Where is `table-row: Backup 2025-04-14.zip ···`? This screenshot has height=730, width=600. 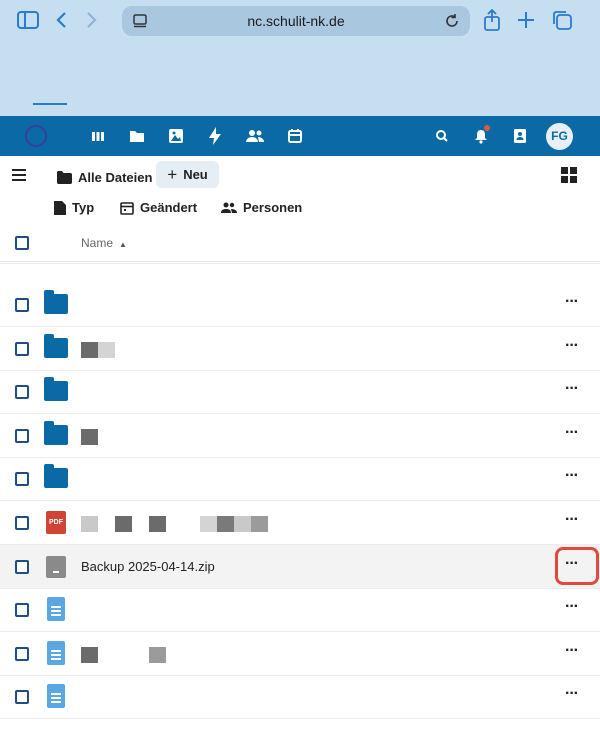 table-row: Backup 2025-04-14.zip ··· is located at coordinates (300, 567).